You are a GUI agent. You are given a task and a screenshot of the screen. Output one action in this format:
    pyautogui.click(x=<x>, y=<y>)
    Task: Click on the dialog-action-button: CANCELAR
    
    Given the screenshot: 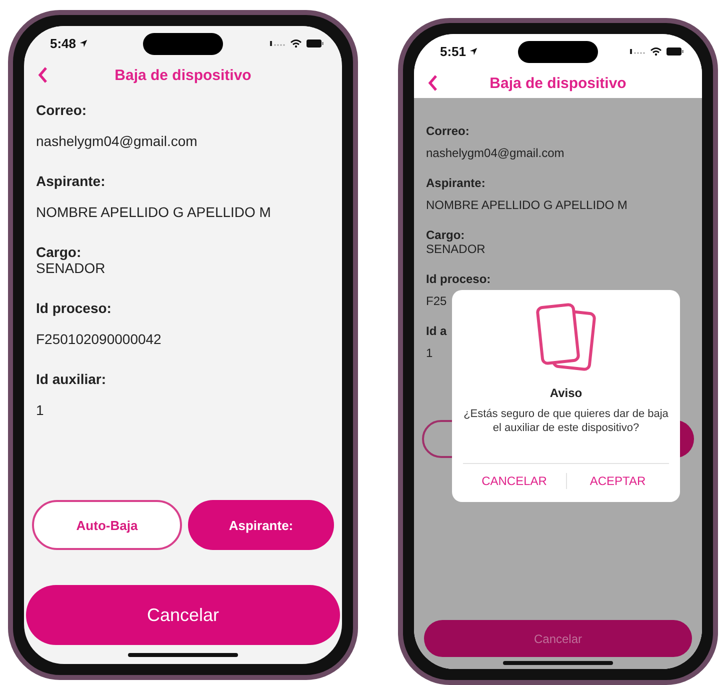 What is the action you would take?
    pyautogui.click(x=514, y=481)
    